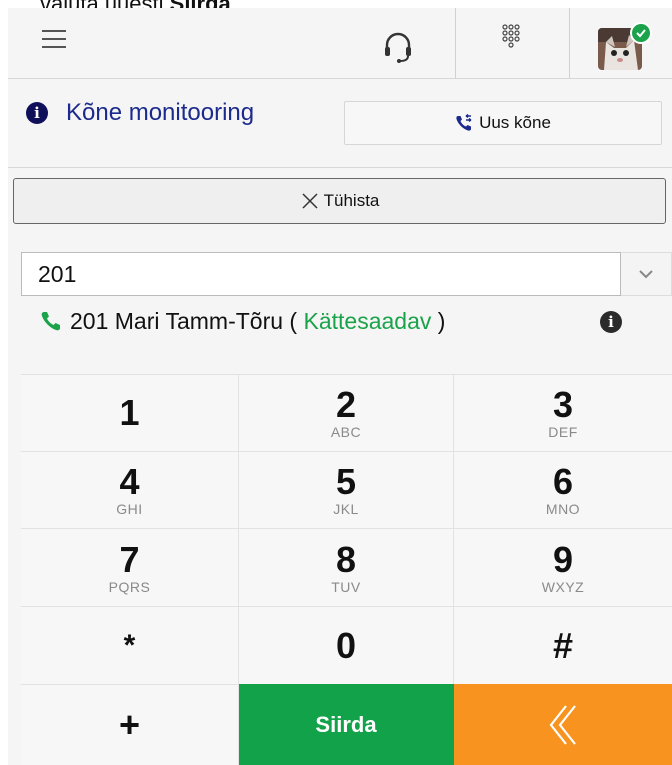 The height and width of the screenshot is (765, 672). I want to click on key-letters: GHI, so click(129, 509).